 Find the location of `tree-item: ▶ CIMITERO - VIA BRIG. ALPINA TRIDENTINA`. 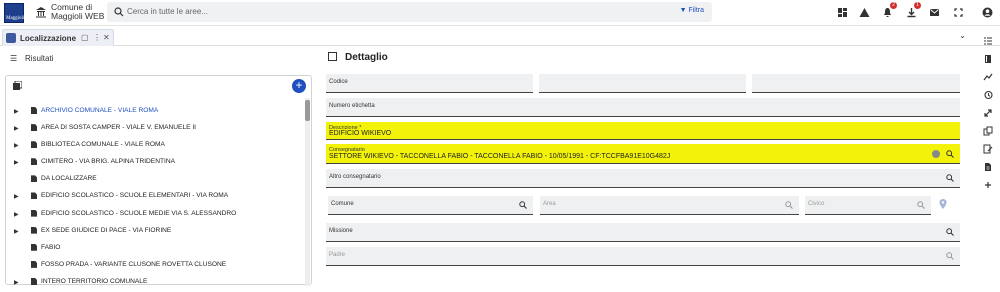

tree-item: ▶ CIMITERO - VIA BRIG. ALPINA TRIDENTINA is located at coordinates (156, 163).